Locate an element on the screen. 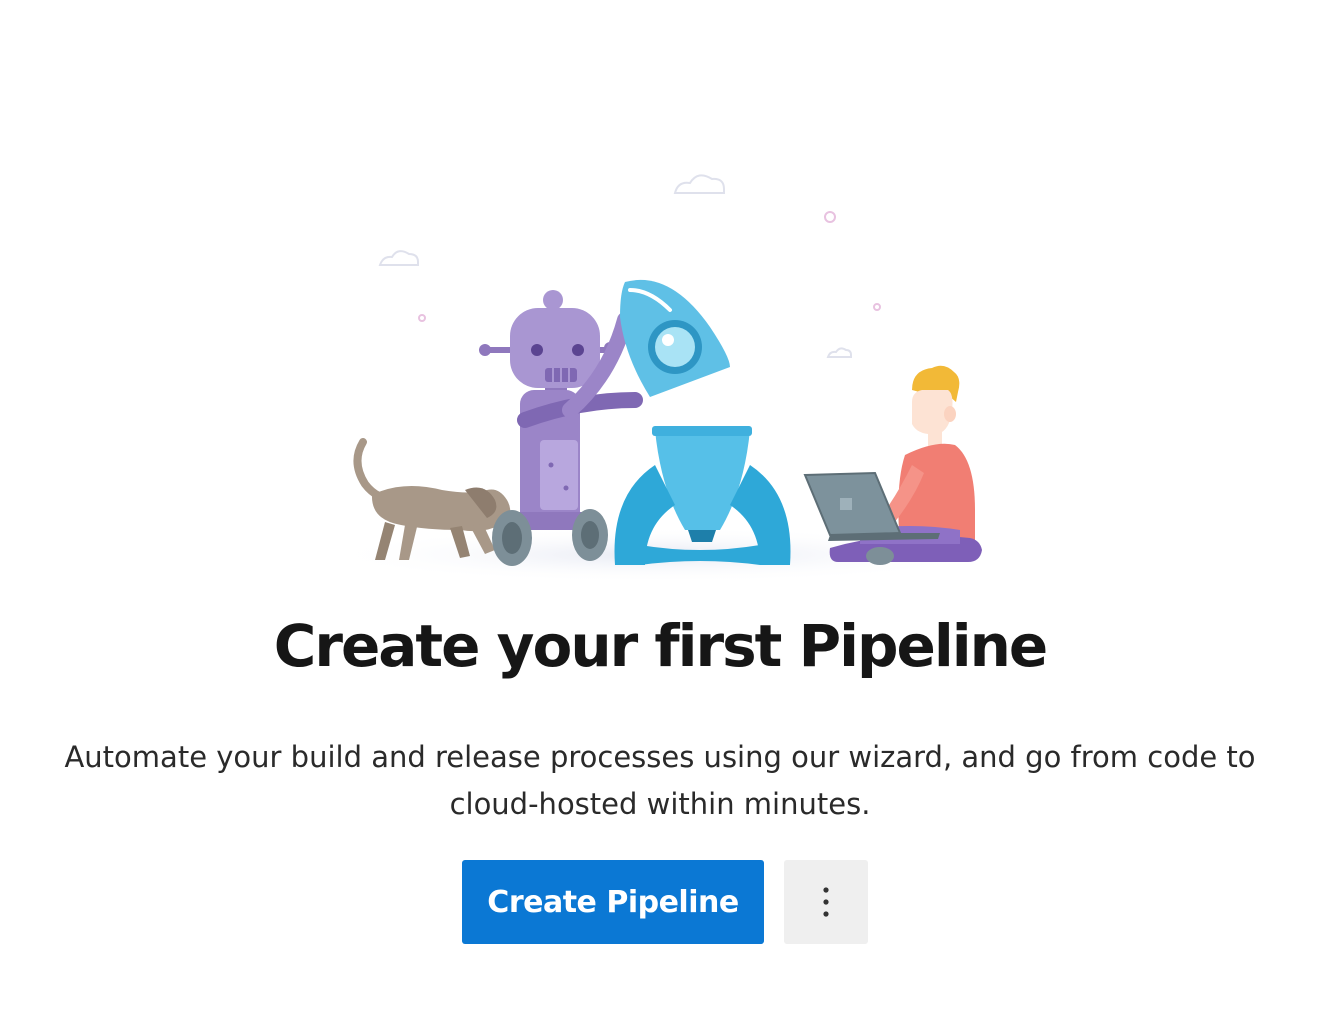 The height and width of the screenshot is (1011, 1320). developer-icon is located at coordinates (892, 465).